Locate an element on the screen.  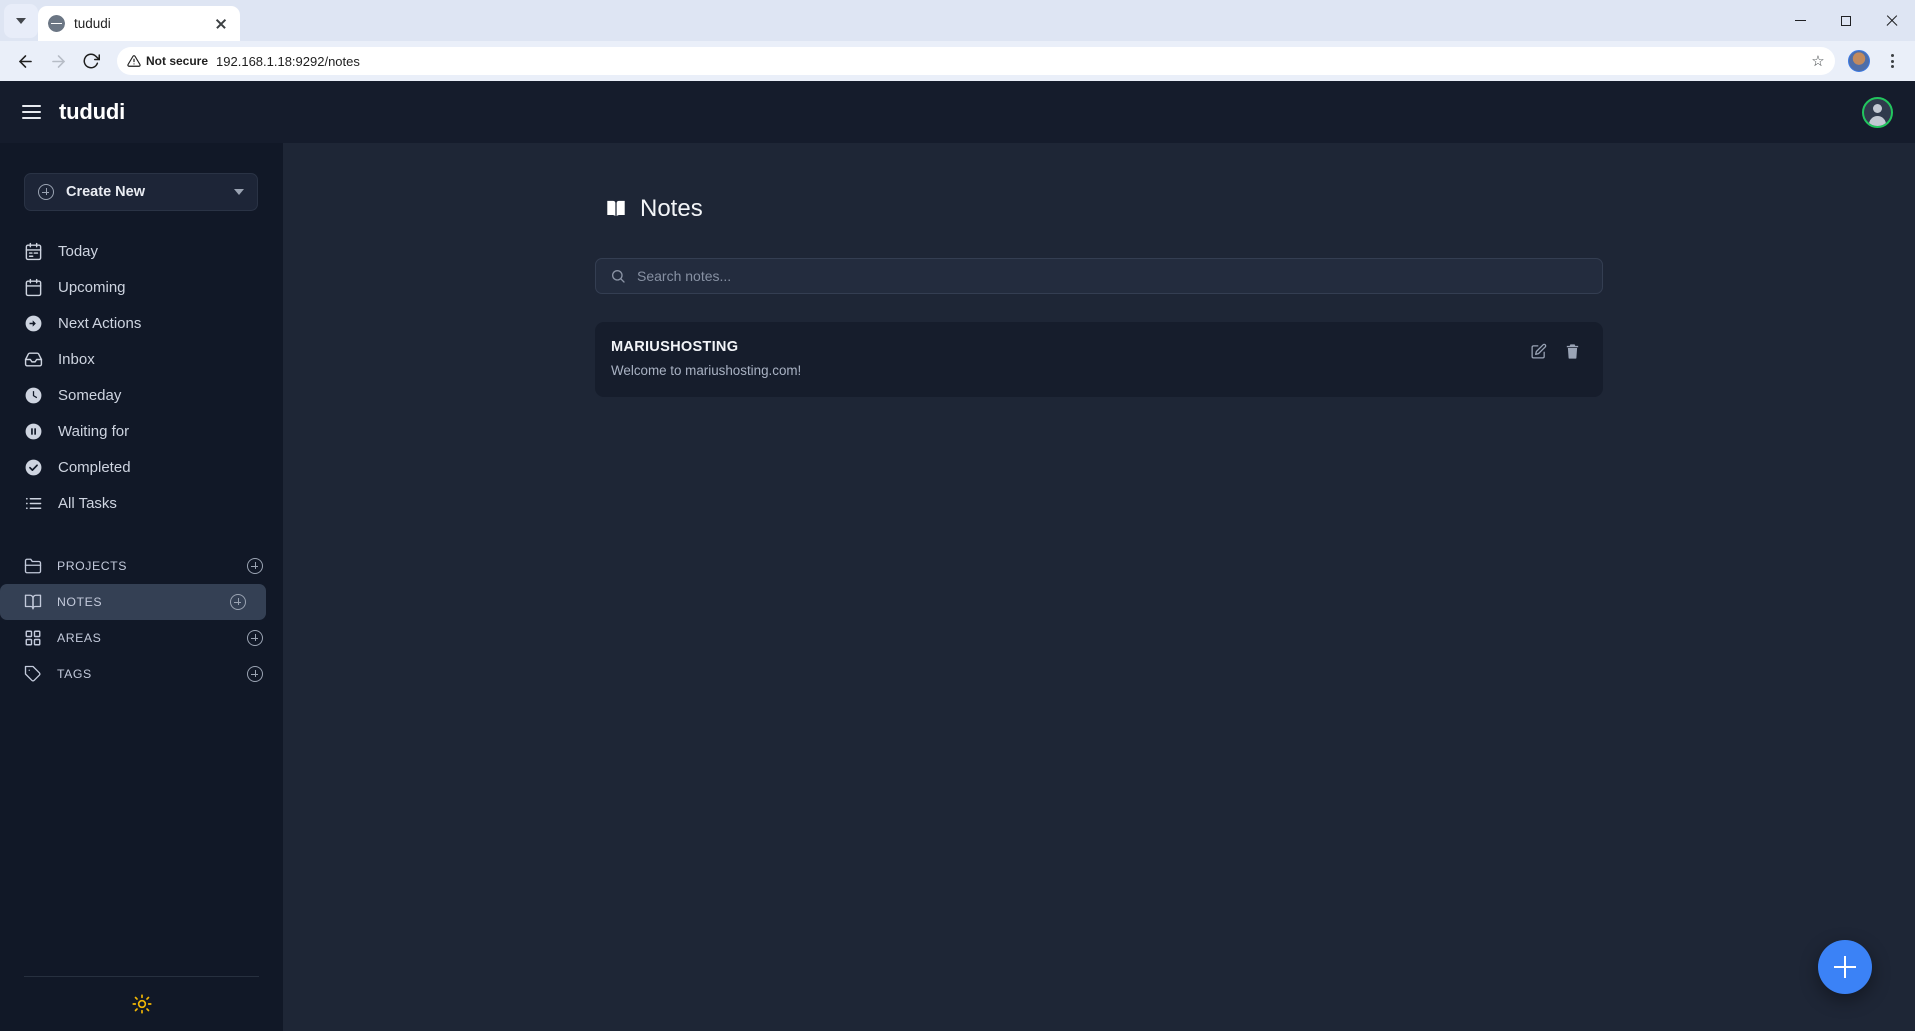
sidebar-item-completed: Completed is located at coordinates (141, 467).